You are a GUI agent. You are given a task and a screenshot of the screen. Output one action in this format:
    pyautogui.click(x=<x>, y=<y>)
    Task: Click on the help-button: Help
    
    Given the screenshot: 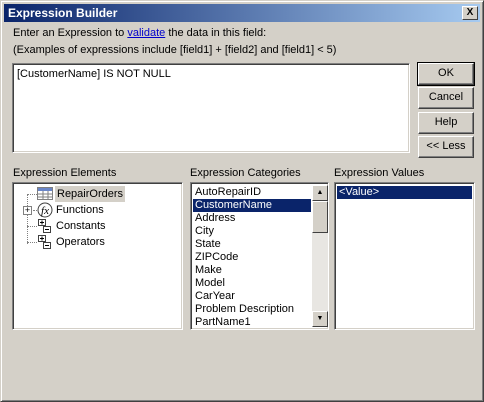 What is the action you would take?
    pyautogui.click(x=446, y=123)
    